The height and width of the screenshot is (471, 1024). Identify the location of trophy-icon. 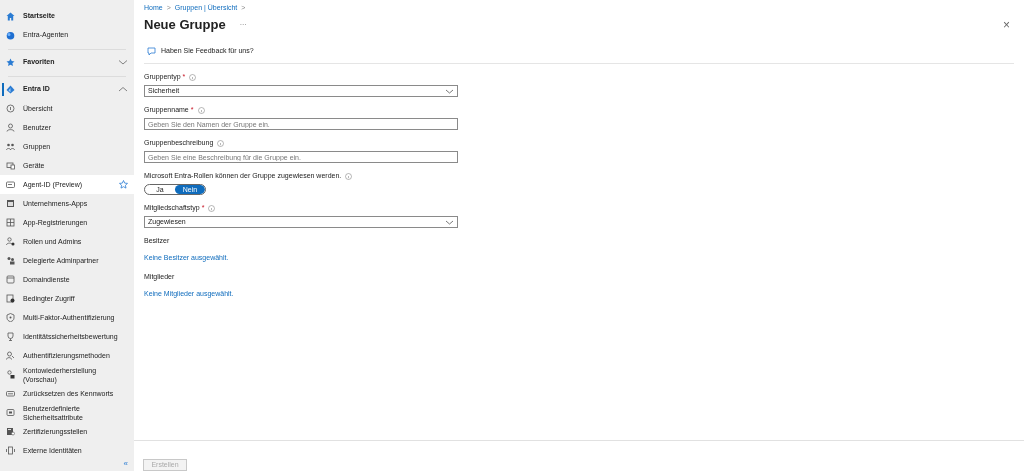
(10, 336).